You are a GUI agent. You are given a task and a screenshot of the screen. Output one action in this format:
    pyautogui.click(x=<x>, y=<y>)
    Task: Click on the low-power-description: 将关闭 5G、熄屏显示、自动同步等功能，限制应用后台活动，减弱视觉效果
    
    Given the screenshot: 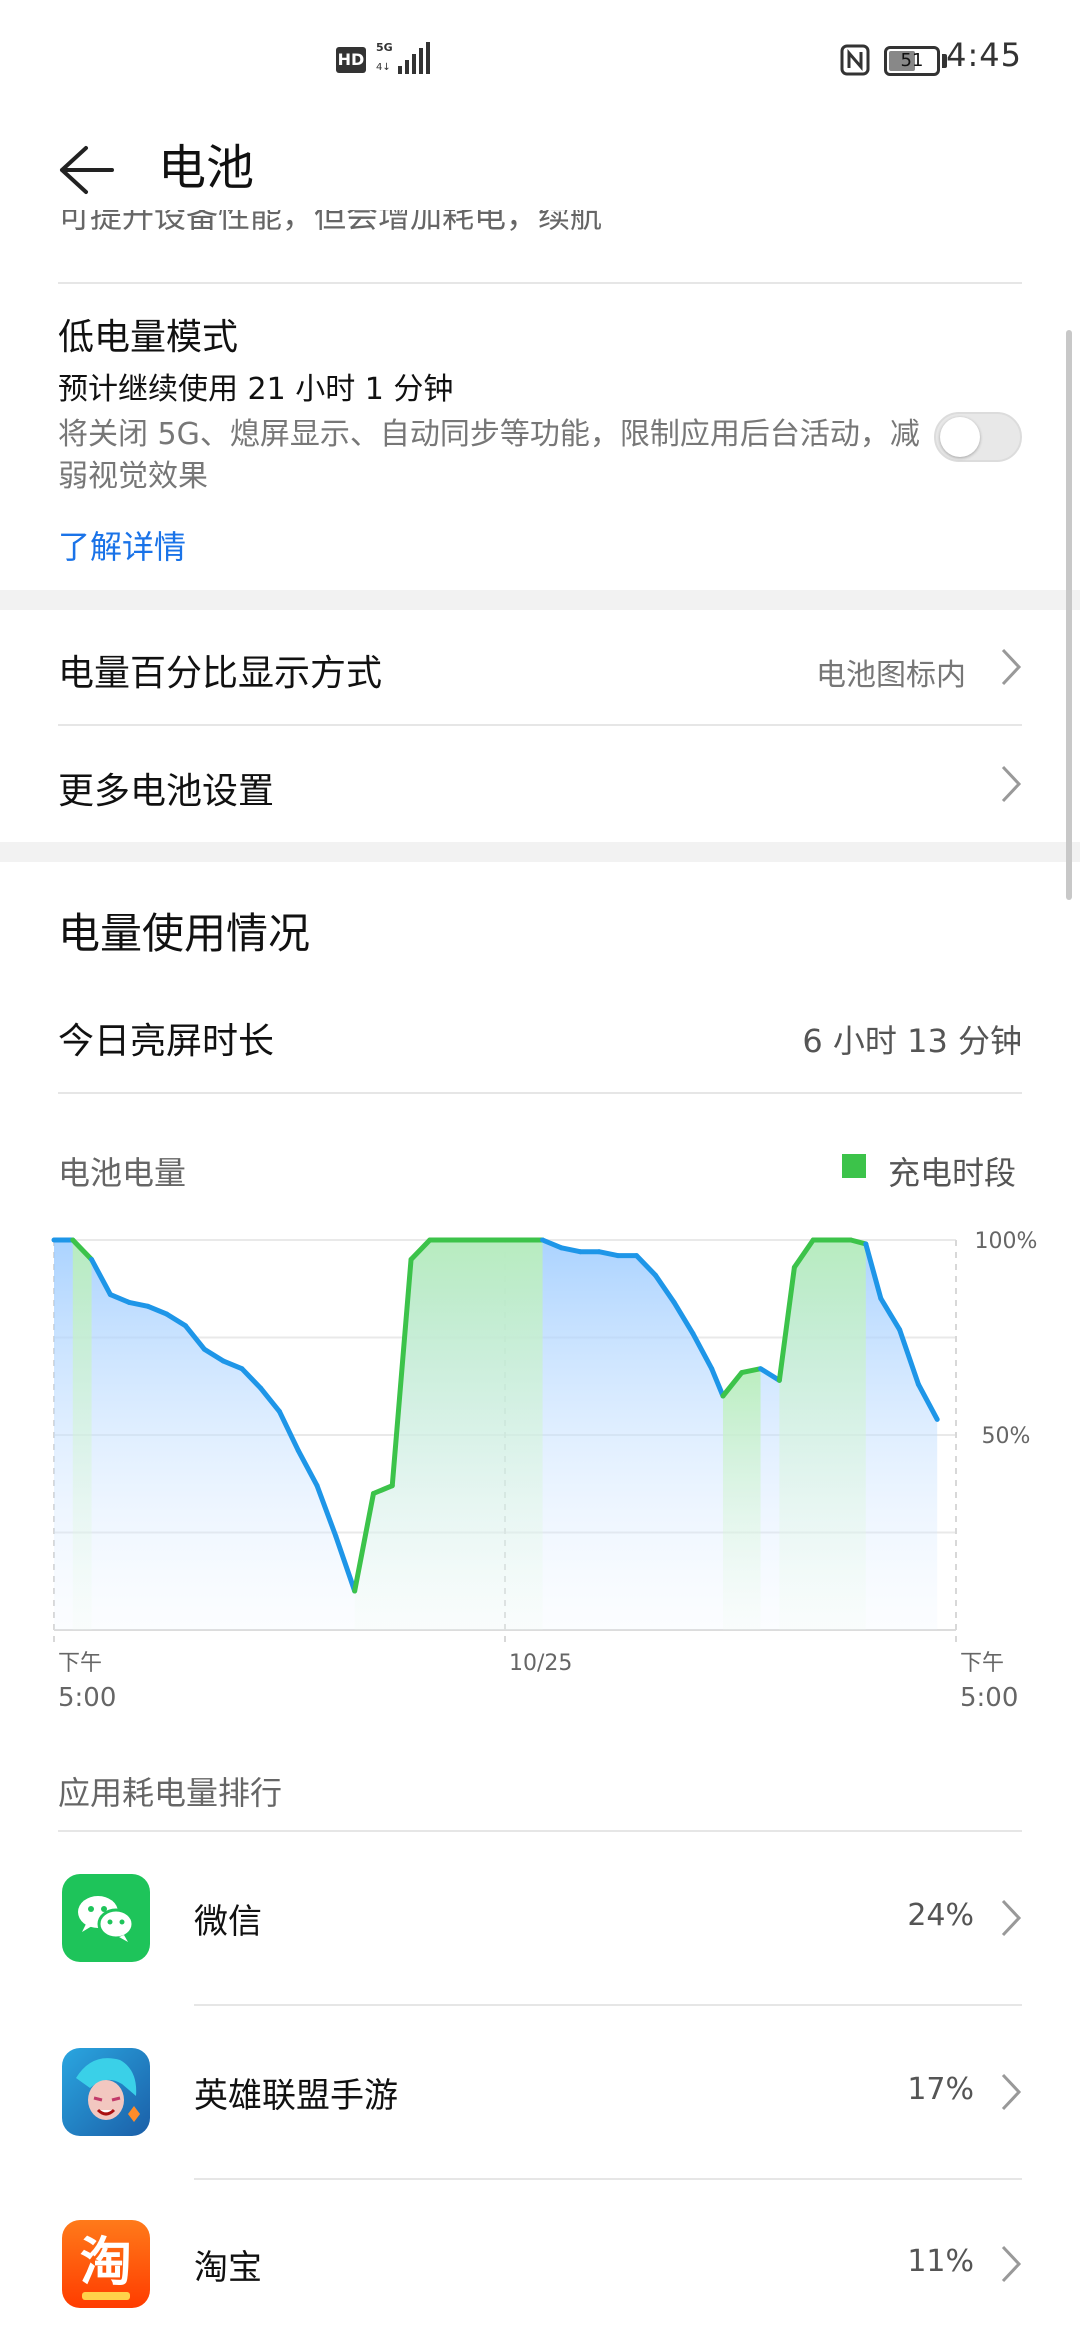 What is the action you would take?
    pyautogui.click(x=489, y=455)
    